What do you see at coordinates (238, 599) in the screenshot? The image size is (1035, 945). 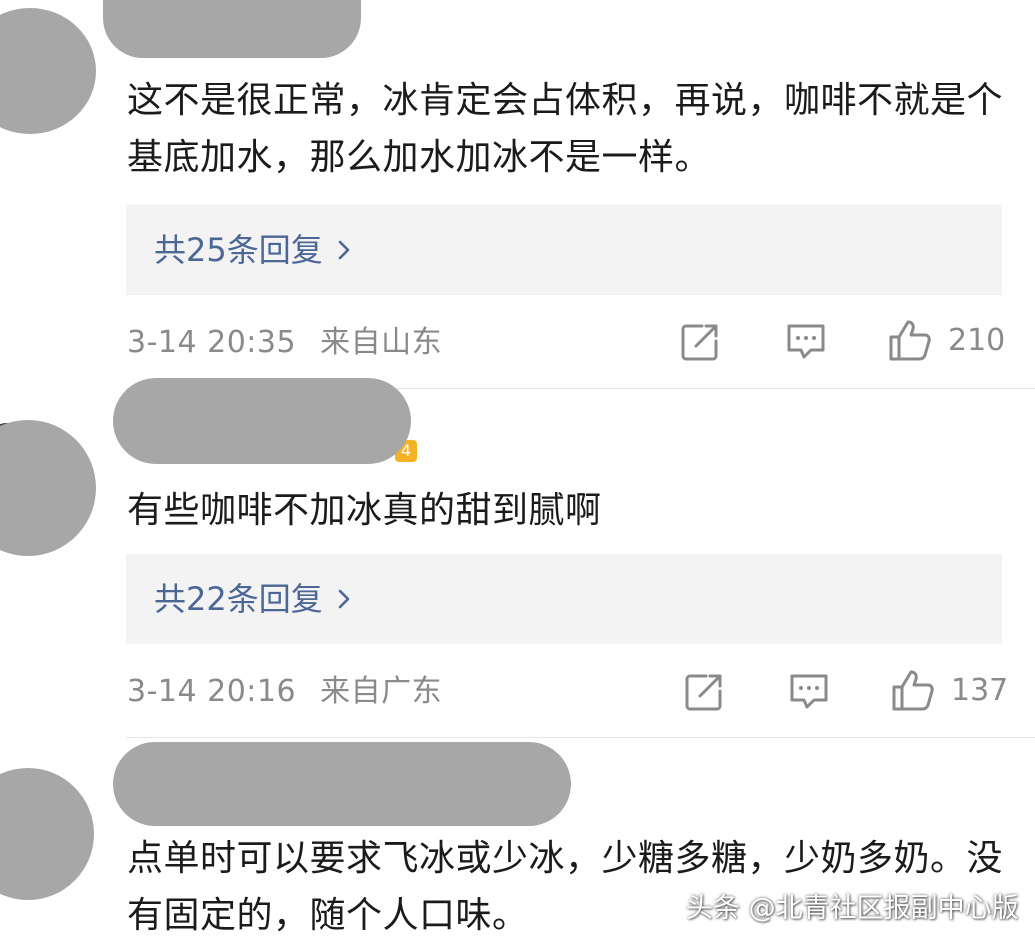 I see `replies-count-label: 共22条回复` at bounding box center [238, 599].